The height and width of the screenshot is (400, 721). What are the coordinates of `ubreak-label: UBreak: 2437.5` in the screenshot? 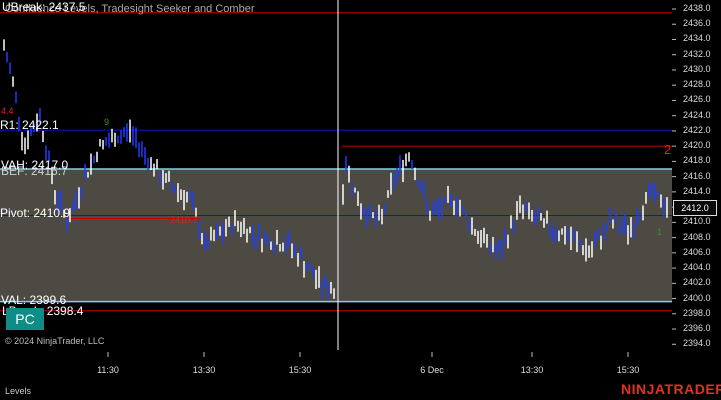 It's located at (44, 7).